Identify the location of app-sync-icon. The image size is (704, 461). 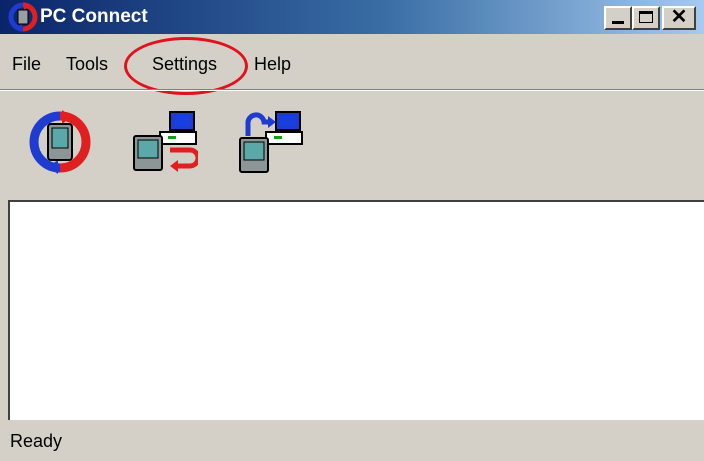
(23, 17).